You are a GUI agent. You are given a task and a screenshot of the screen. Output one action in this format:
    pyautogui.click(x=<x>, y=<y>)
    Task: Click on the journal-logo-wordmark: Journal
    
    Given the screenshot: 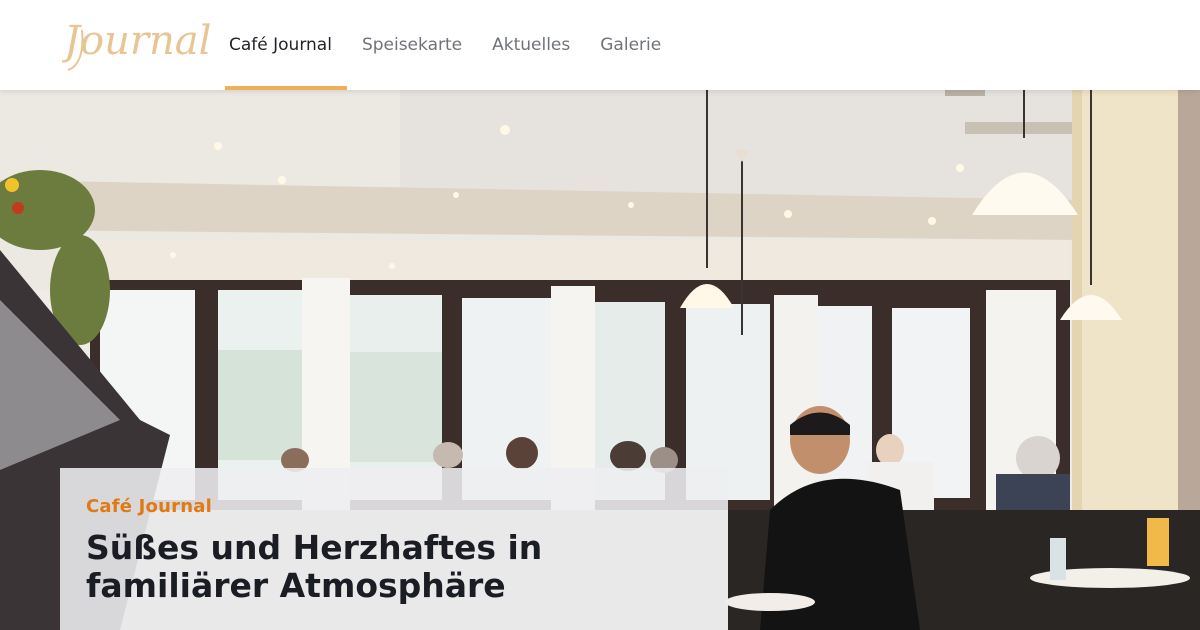 What is the action you would take?
    pyautogui.click(x=136, y=44)
    